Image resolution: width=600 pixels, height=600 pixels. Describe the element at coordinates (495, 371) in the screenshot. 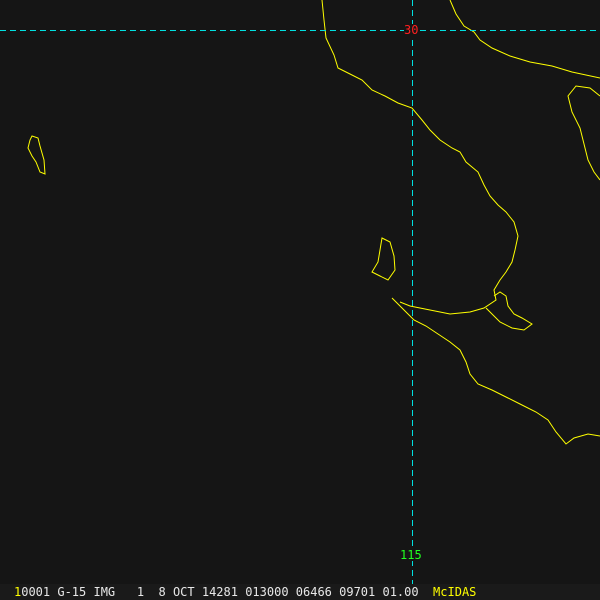

I see `baja-southern-coast` at that location.